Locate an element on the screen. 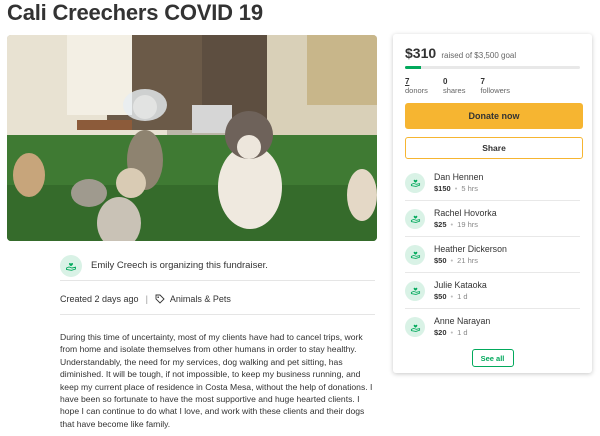  donation-amount: $20 is located at coordinates (440, 332).